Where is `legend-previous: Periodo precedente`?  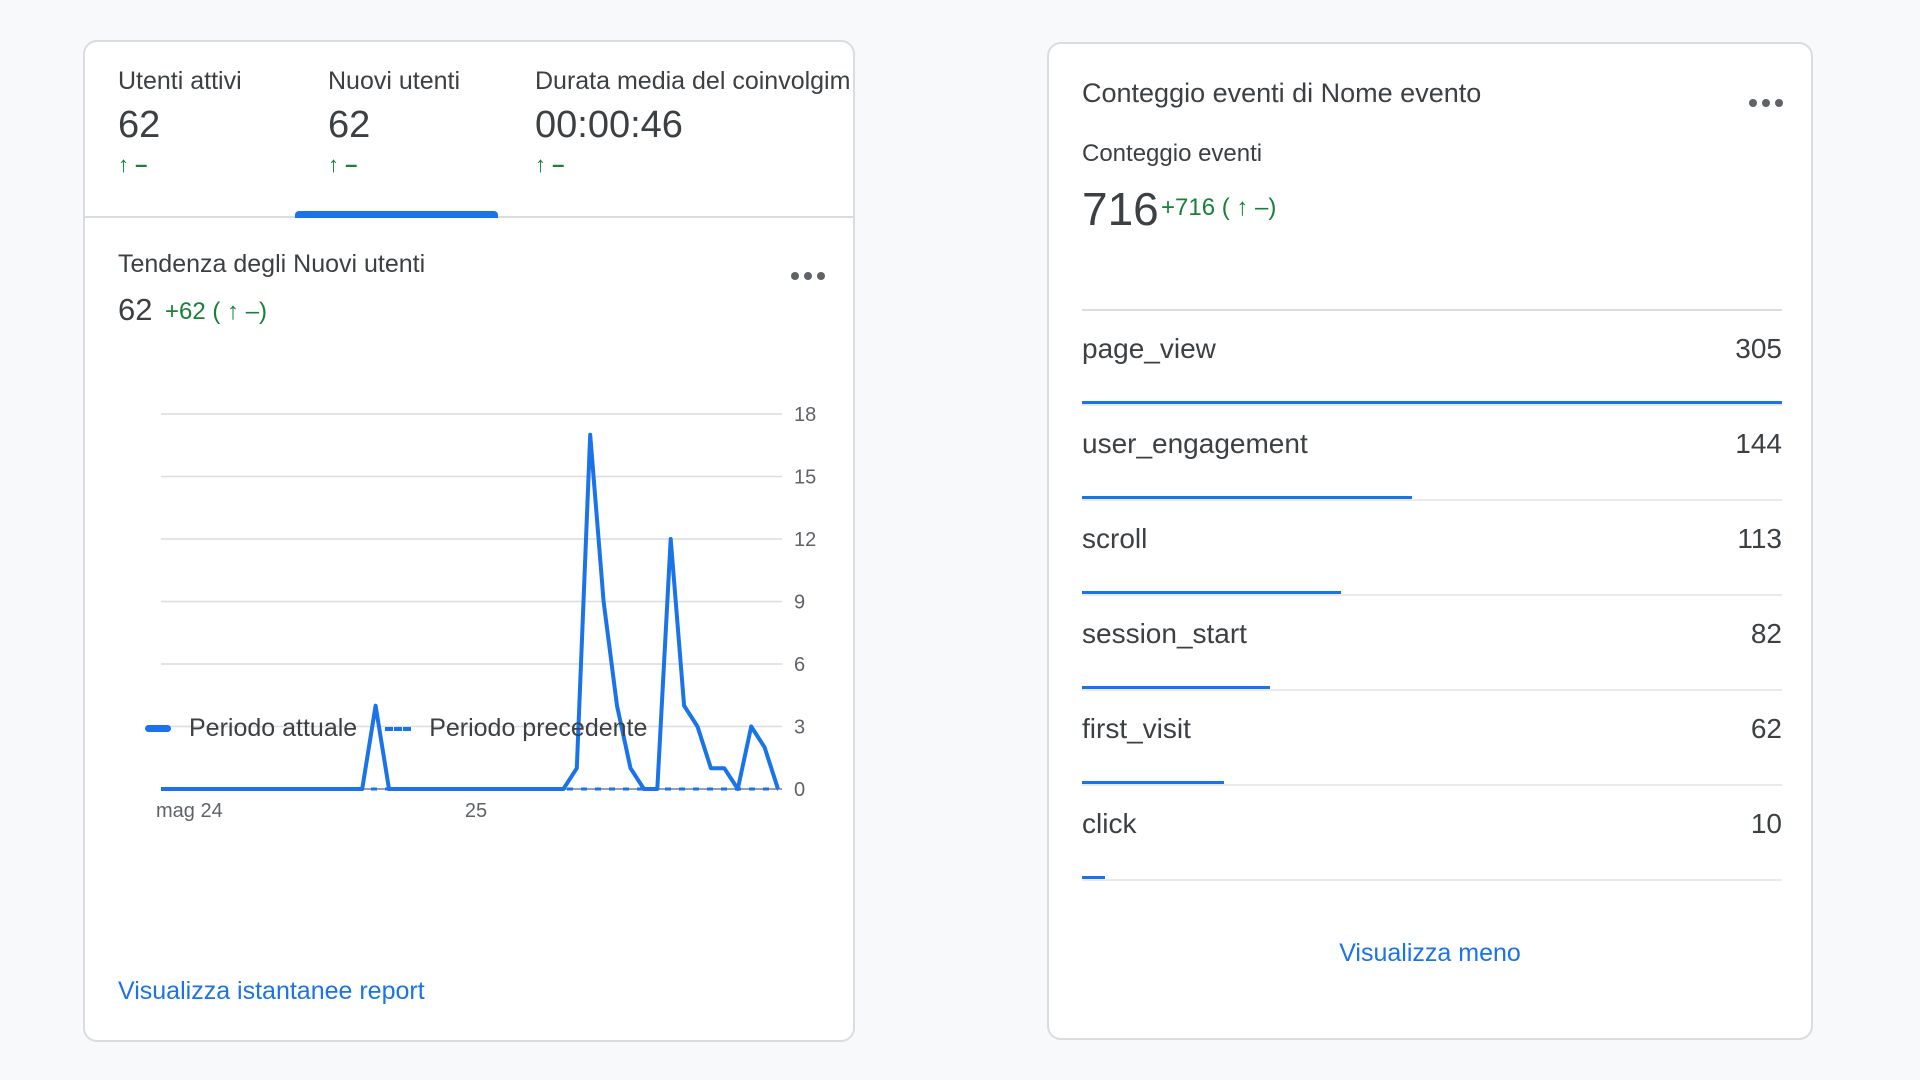
legend-previous: Periodo precedente is located at coordinates (538, 728).